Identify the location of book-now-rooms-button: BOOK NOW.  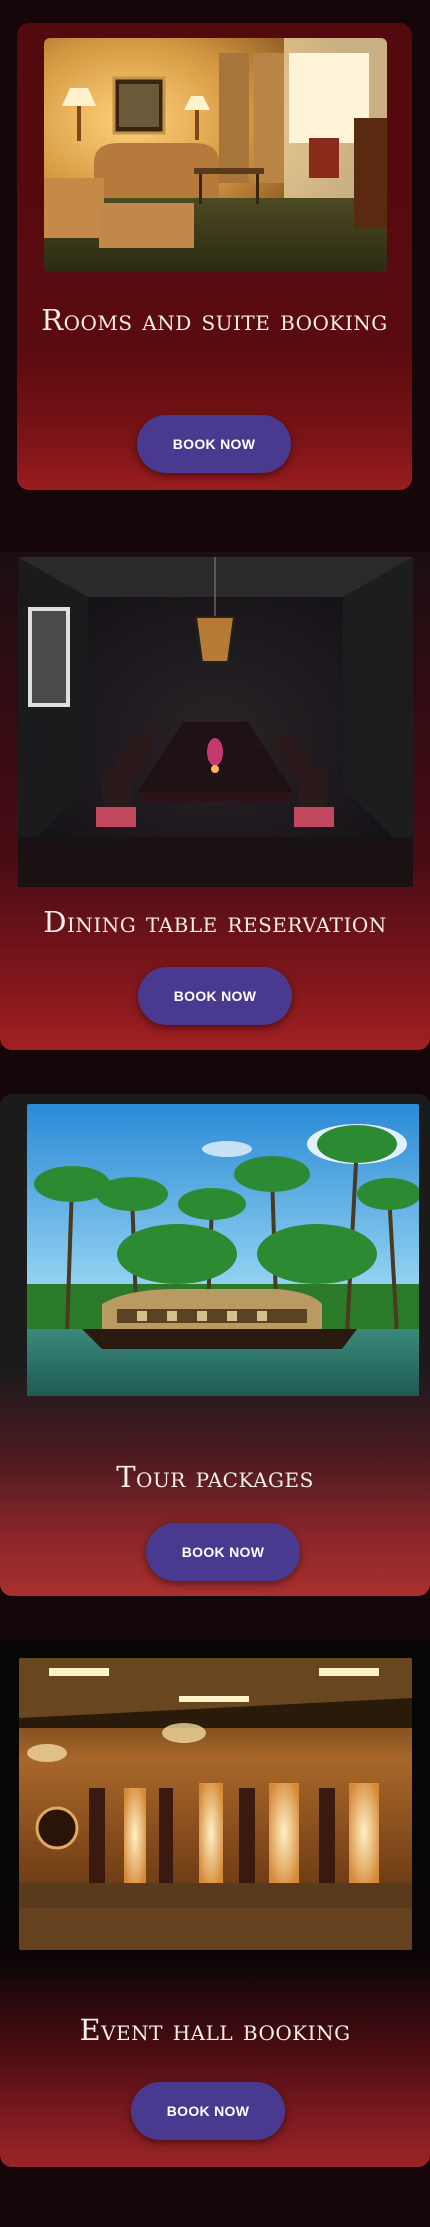
(214, 444).